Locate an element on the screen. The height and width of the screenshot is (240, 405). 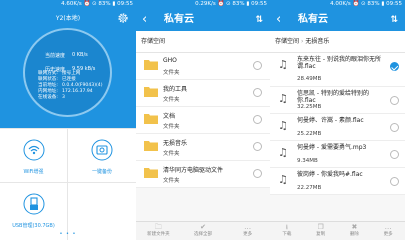
item-size: 9.34MB is located at coordinates (307, 161).